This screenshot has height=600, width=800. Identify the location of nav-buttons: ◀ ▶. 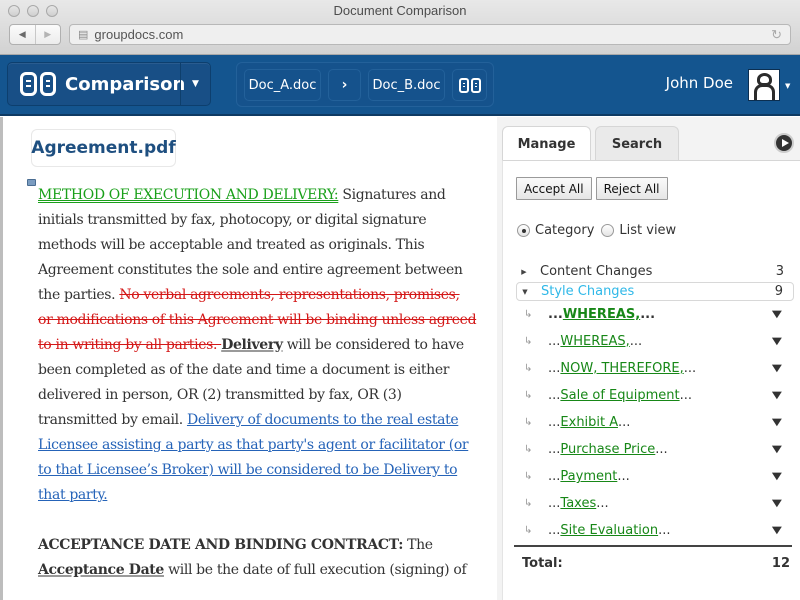
(35, 34).